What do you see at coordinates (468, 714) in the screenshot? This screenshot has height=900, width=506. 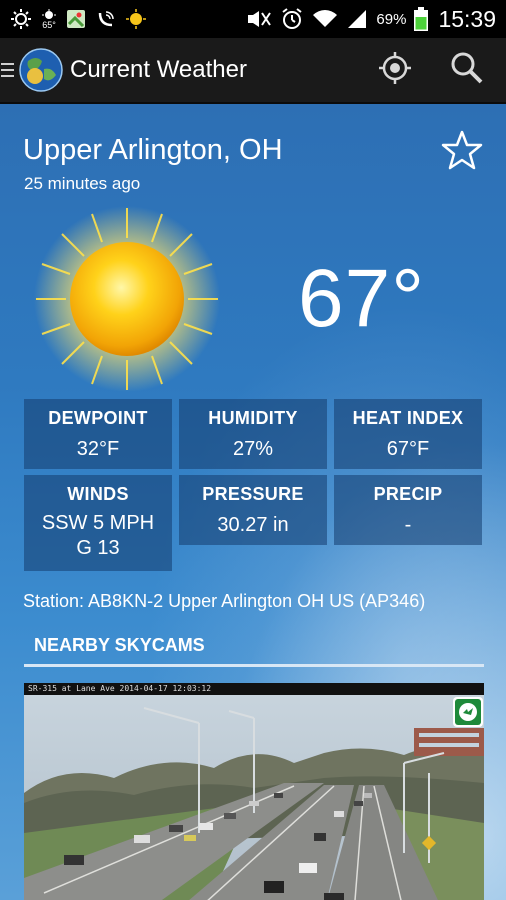 I see `skycam-badge-icon` at bounding box center [468, 714].